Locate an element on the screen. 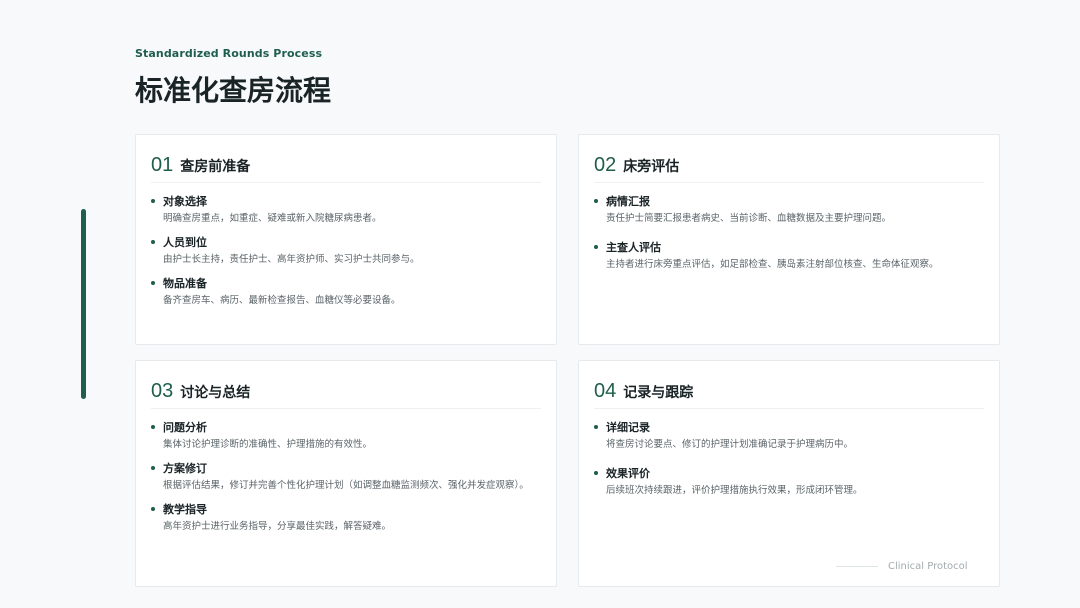 This screenshot has height=608, width=1080. item-title: 病情汇报 is located at coordinates (628, 201).